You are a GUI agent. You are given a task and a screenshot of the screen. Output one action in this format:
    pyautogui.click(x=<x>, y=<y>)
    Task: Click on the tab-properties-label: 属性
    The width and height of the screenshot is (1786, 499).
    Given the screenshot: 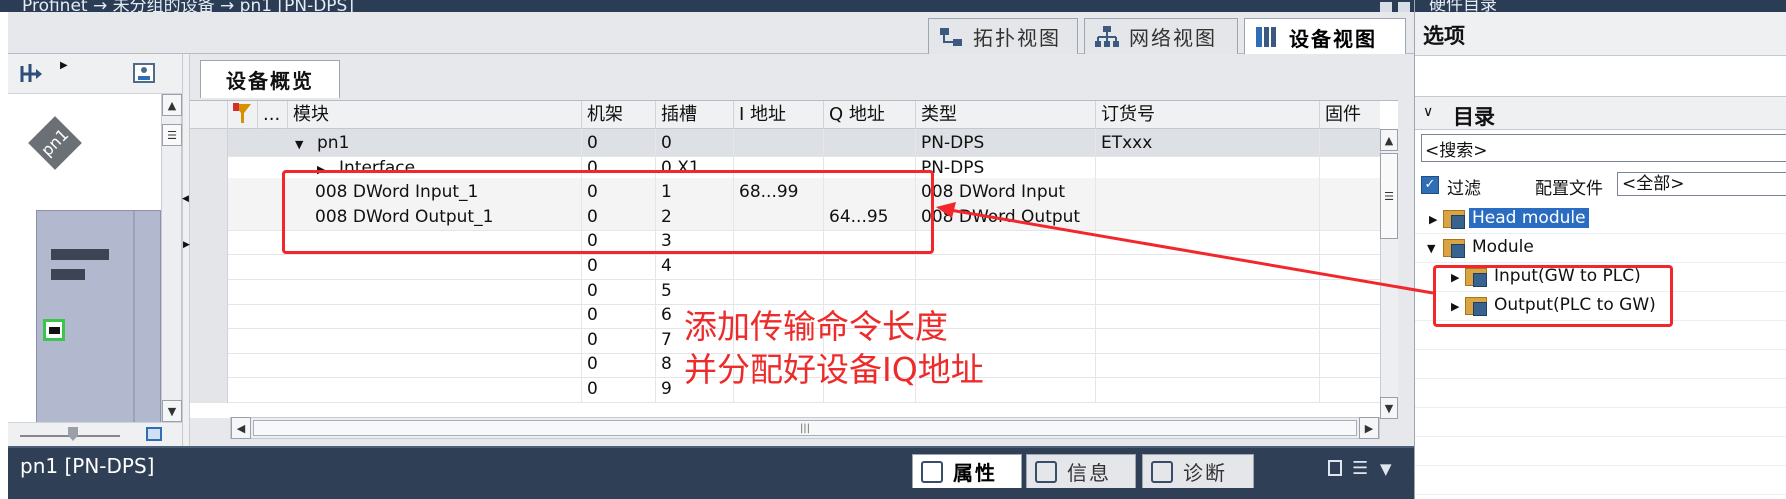 What is the action you would take?
    pyautogui.click(x=975, y=473)
    